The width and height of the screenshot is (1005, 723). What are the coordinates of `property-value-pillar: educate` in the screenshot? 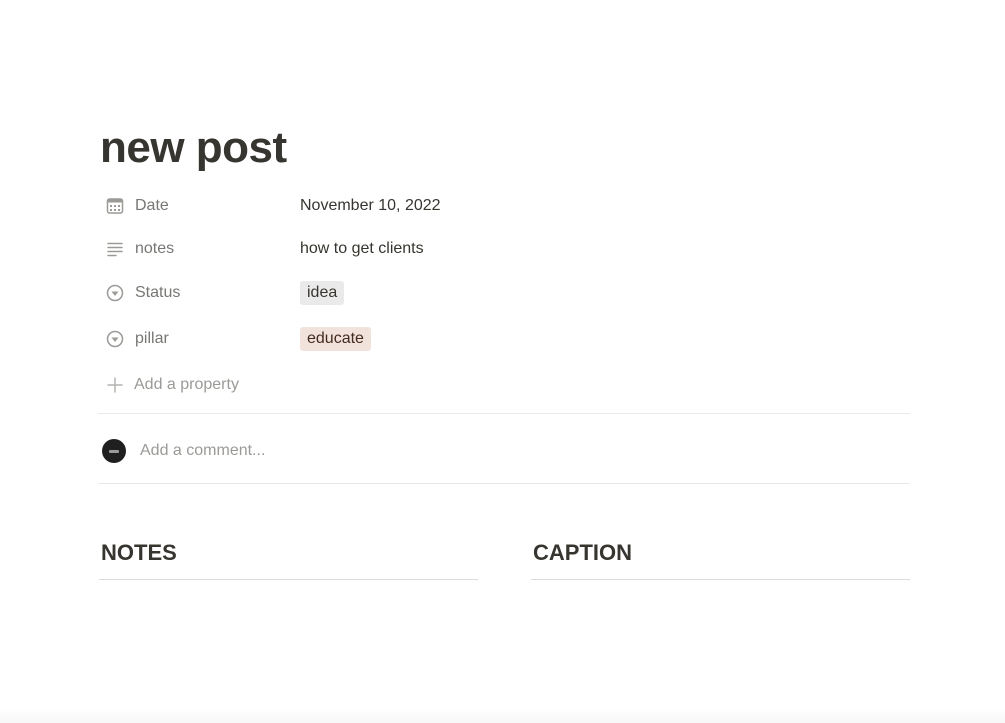 It's located at (335, 339).